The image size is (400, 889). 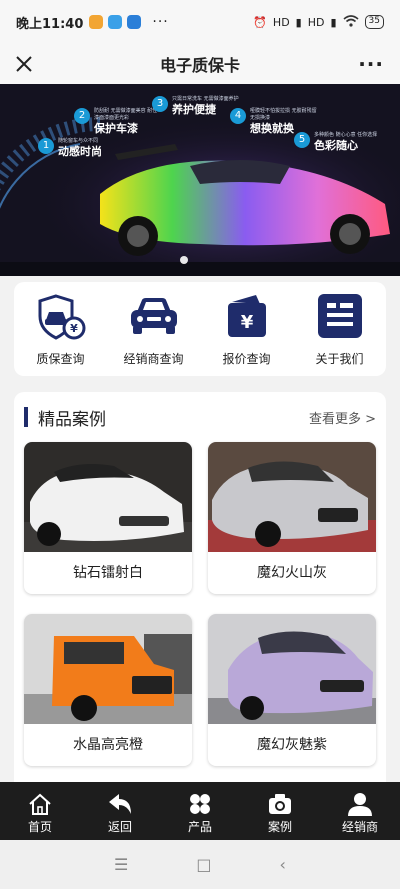 What do you see at coordinates (72, 419) in the screenshot?
I see `section-title: 精品案例` at bounding box center [72, 419].